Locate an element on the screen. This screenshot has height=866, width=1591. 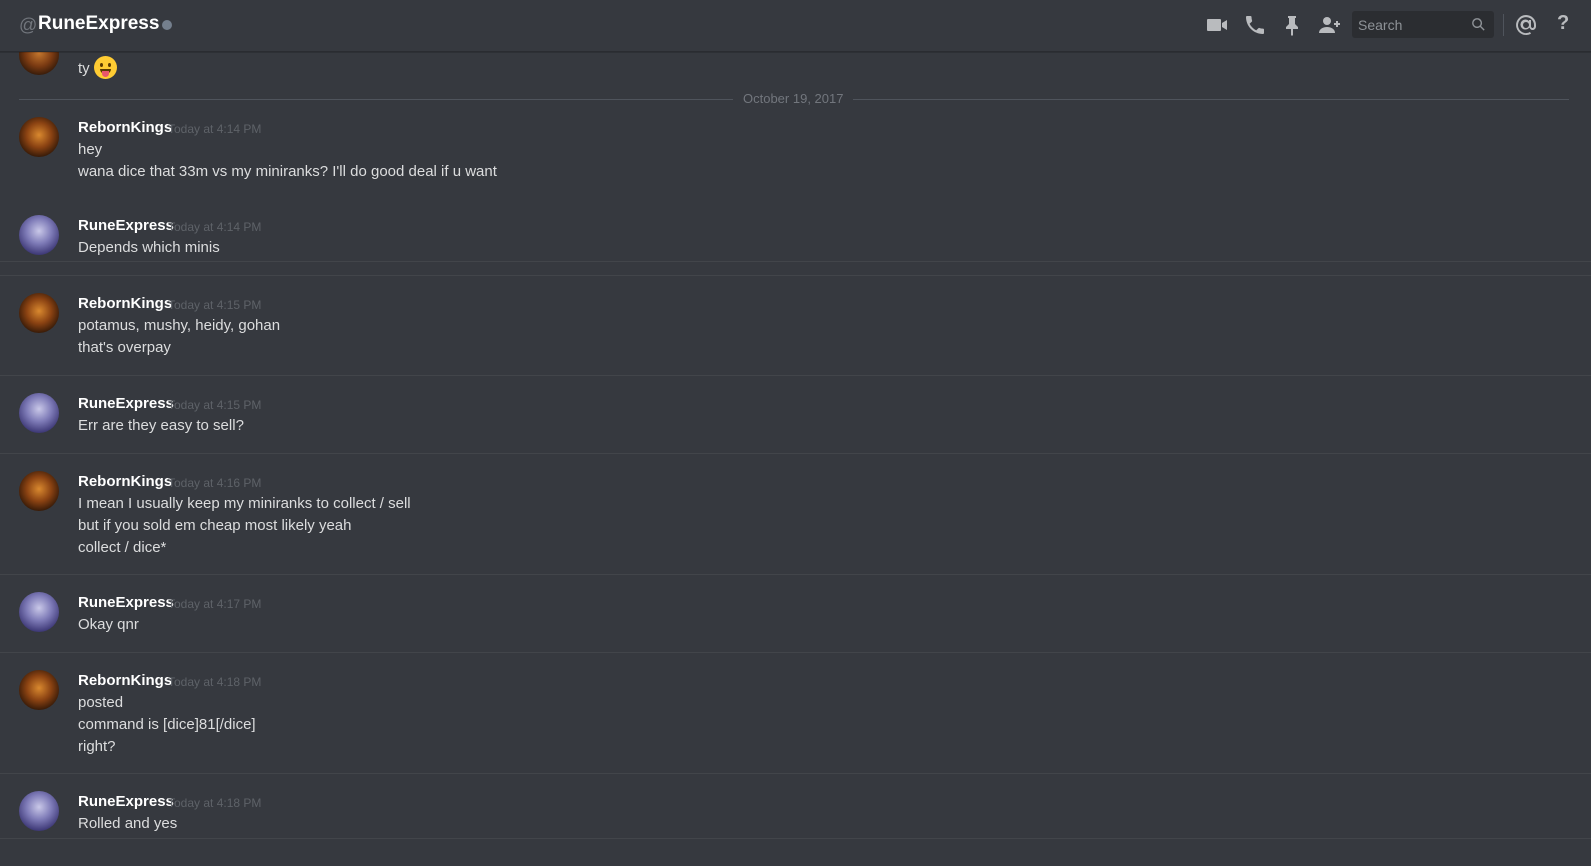
stuck-out-tongue-emoji-icon is located at coordinates (105, 67).